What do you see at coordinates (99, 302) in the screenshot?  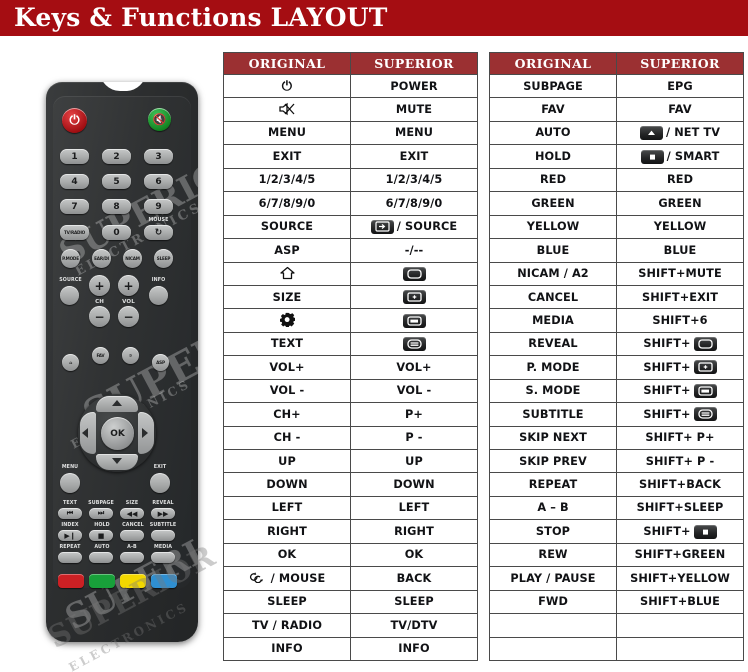 I see `remote-ch-label: CH` at bounding box center [99, 302].